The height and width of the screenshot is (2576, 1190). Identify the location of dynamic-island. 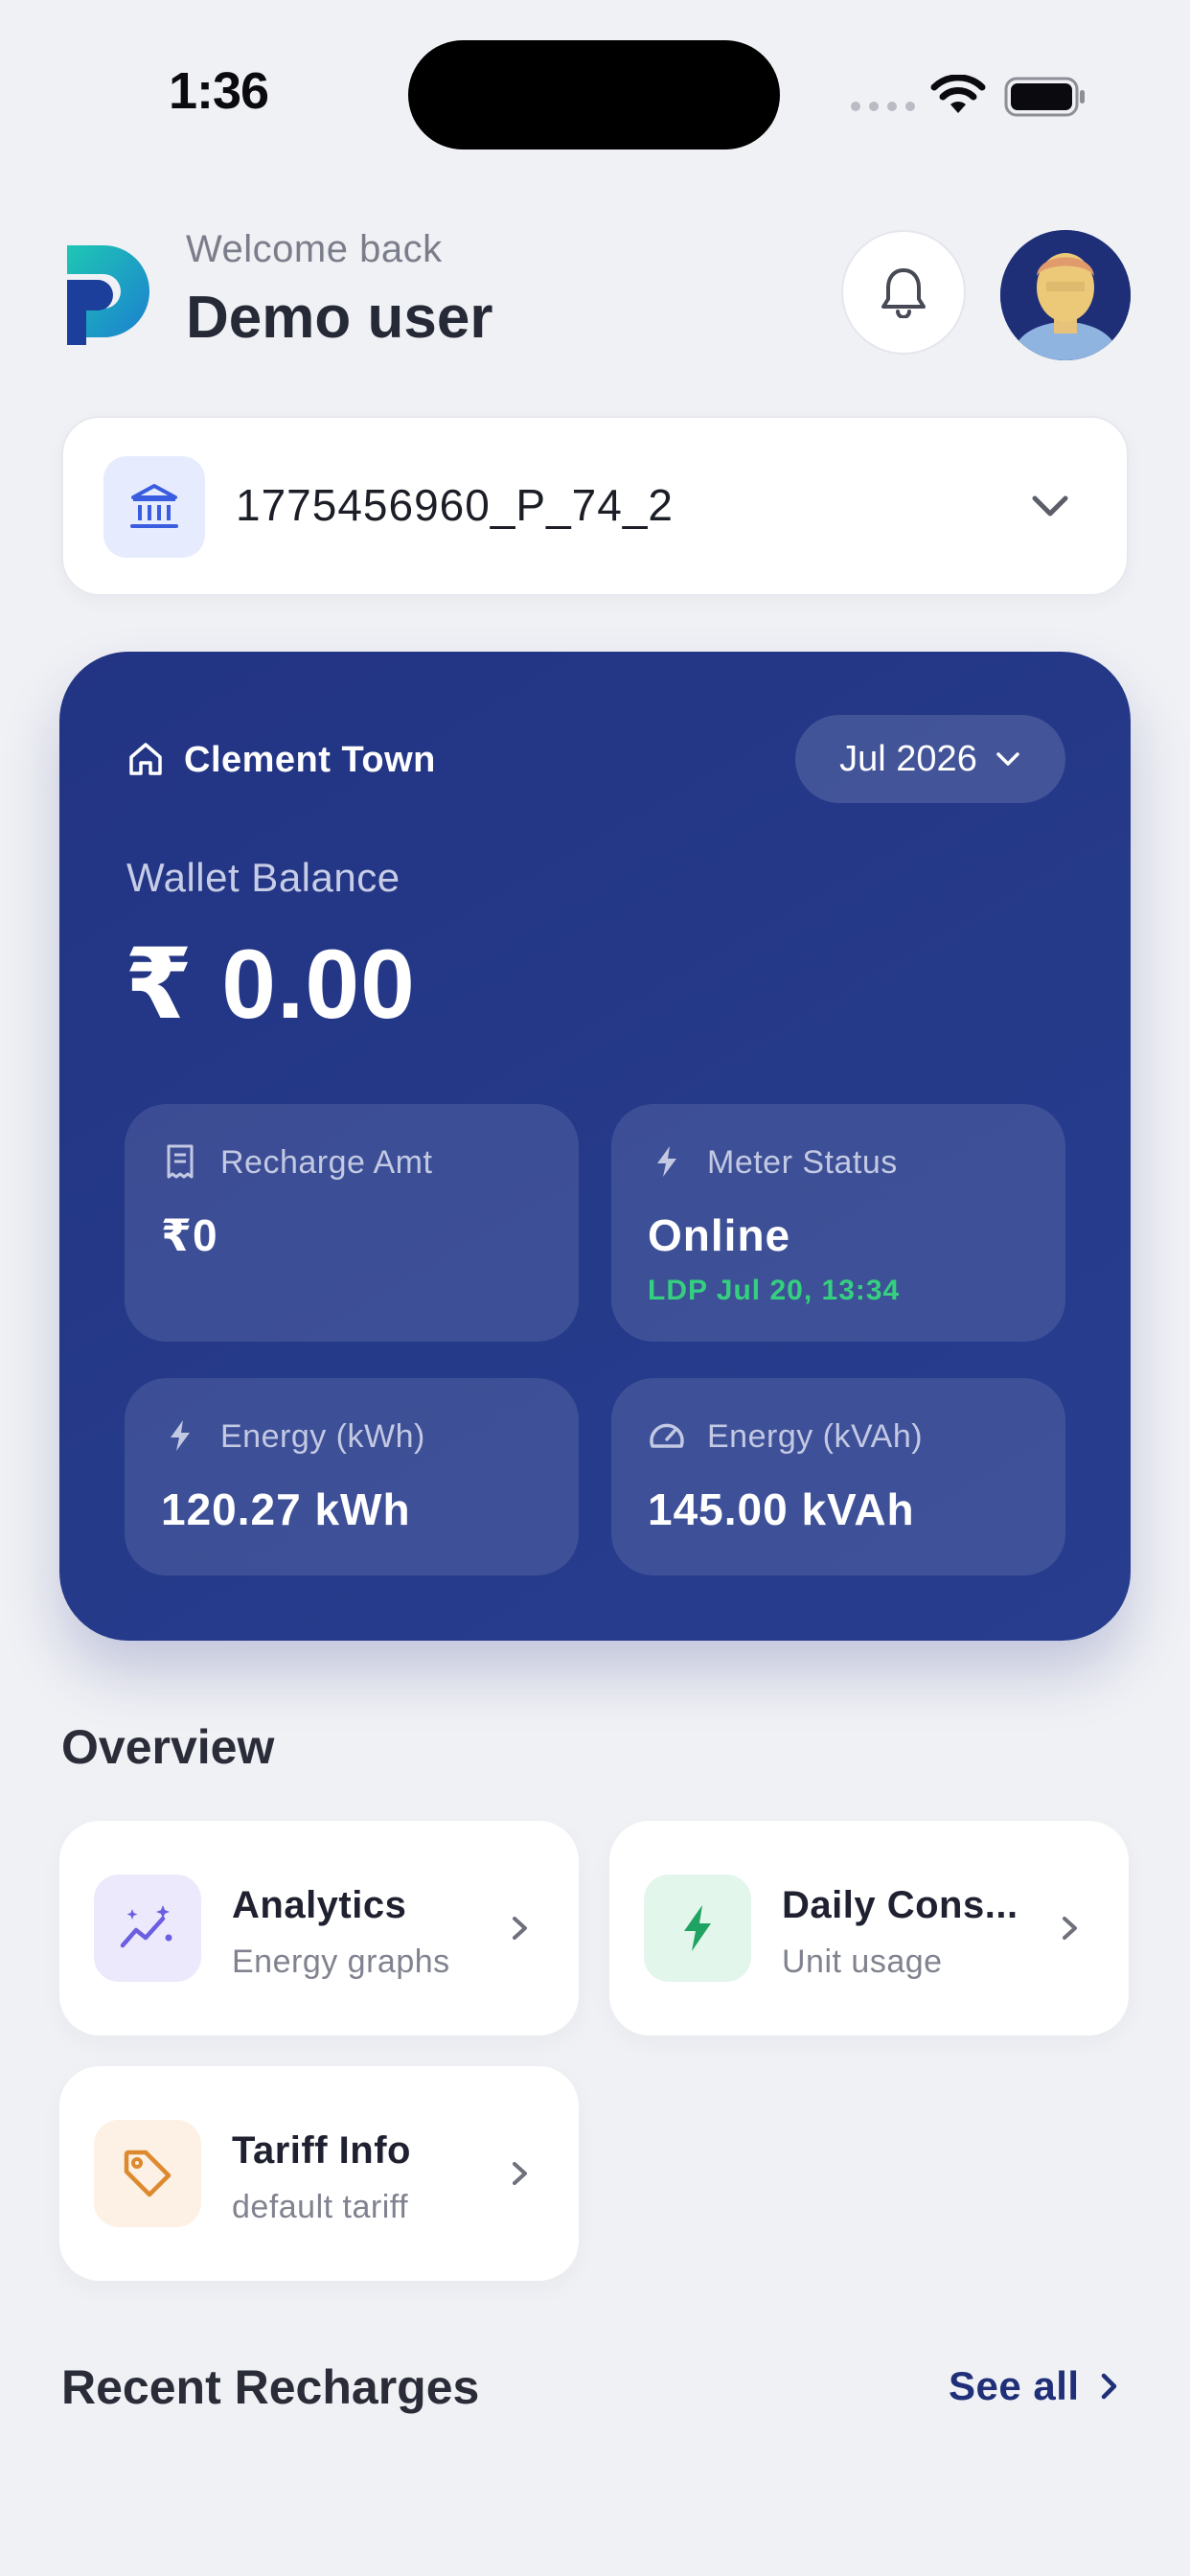
(594, 95).